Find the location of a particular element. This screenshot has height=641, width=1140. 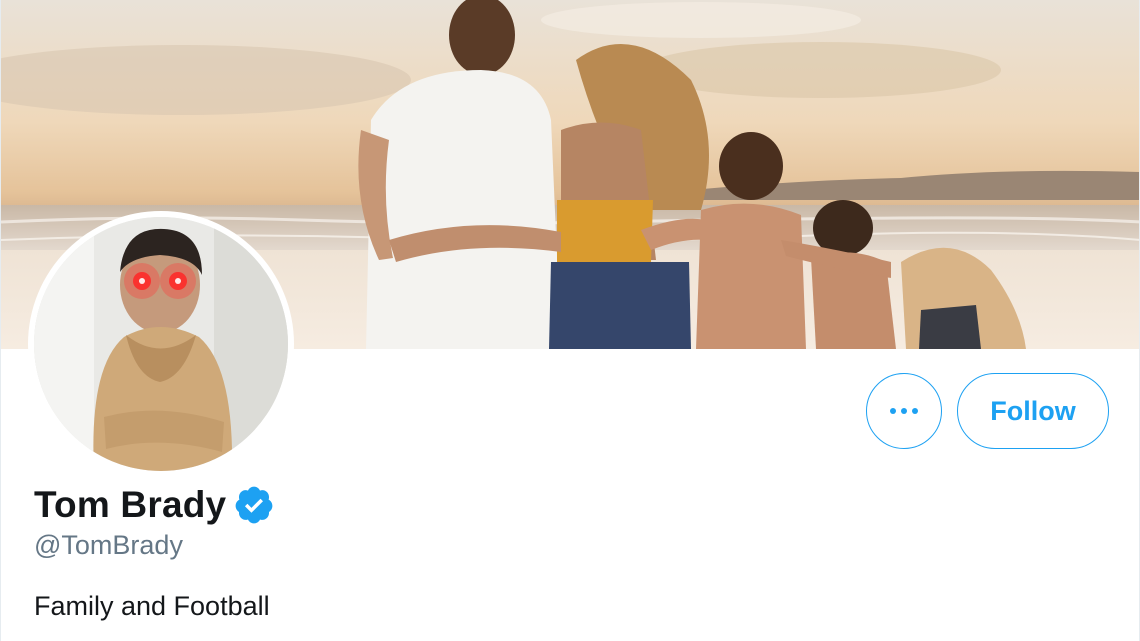

display-name-row: Tom Brady is located at coordinates (154, 505).